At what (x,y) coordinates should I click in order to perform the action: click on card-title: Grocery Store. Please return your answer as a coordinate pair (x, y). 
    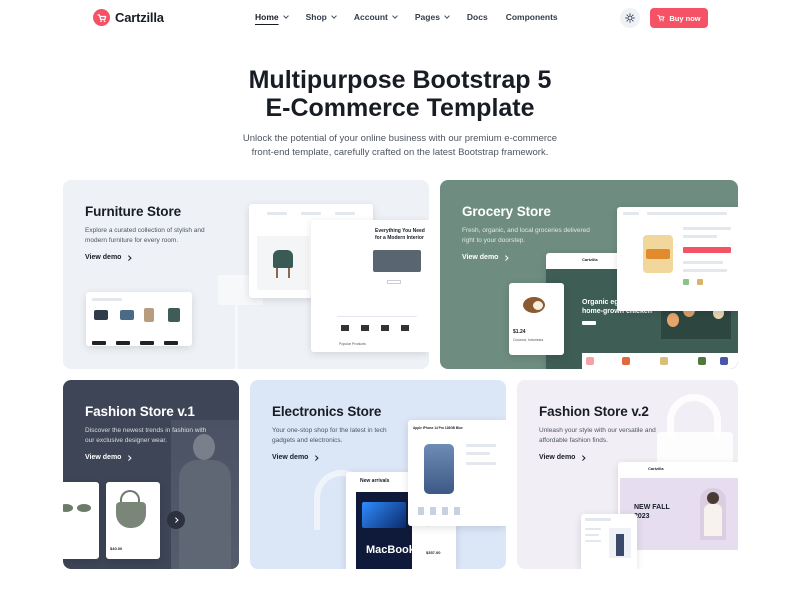
    Looking at the image, I should click on (506, 211).